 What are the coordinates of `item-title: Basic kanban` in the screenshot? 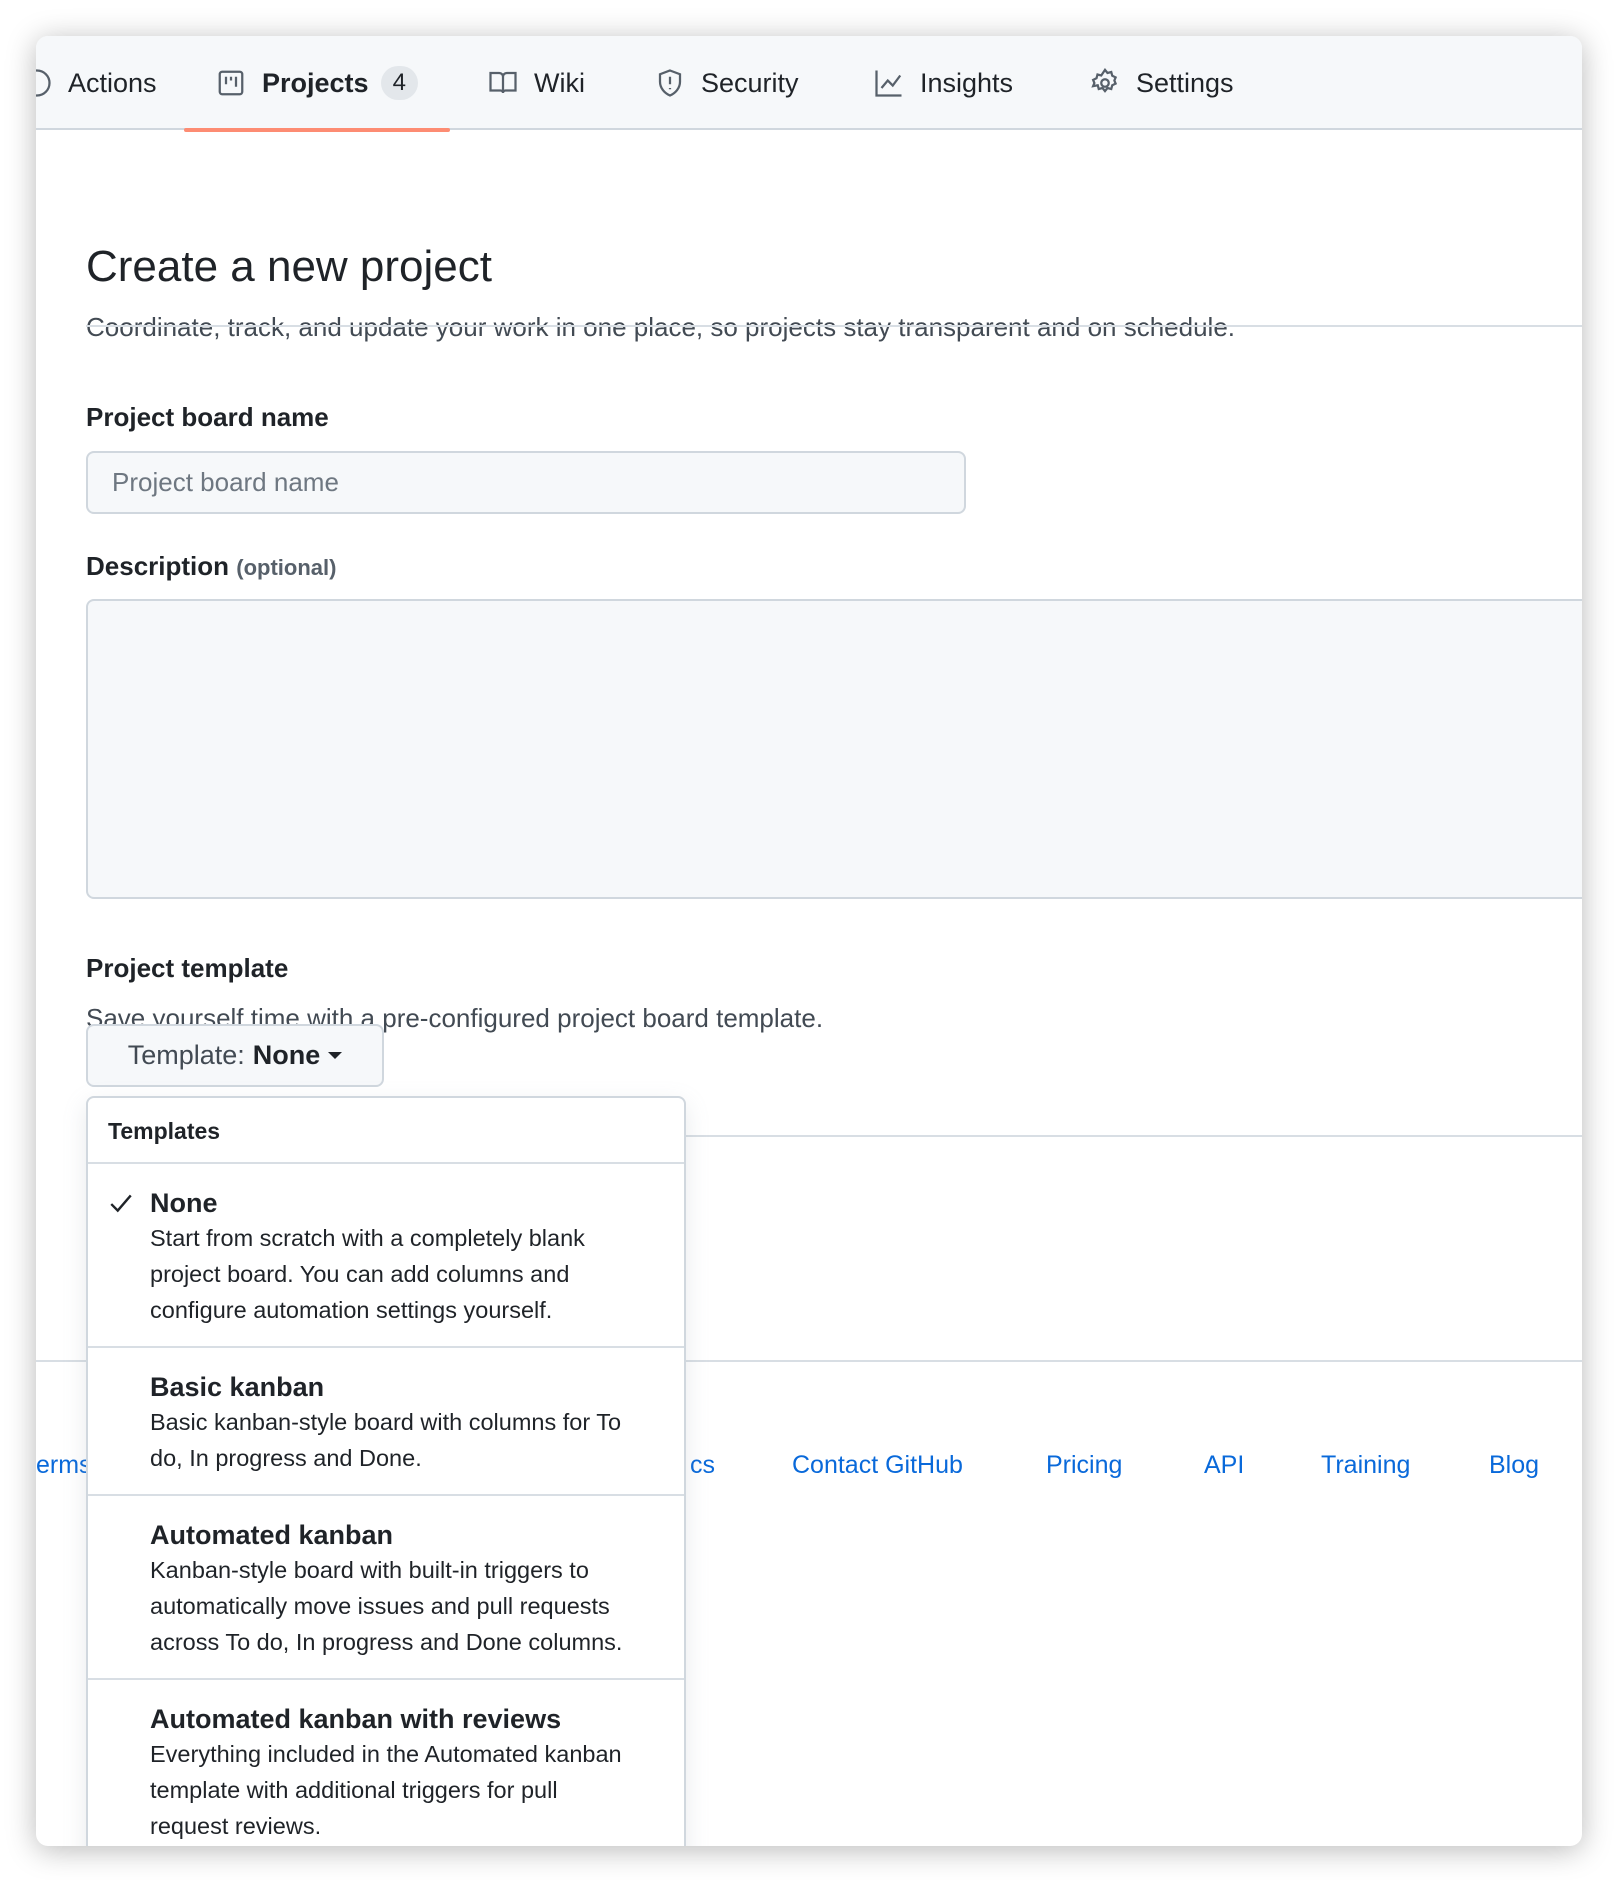 It's located at (237, 1387).